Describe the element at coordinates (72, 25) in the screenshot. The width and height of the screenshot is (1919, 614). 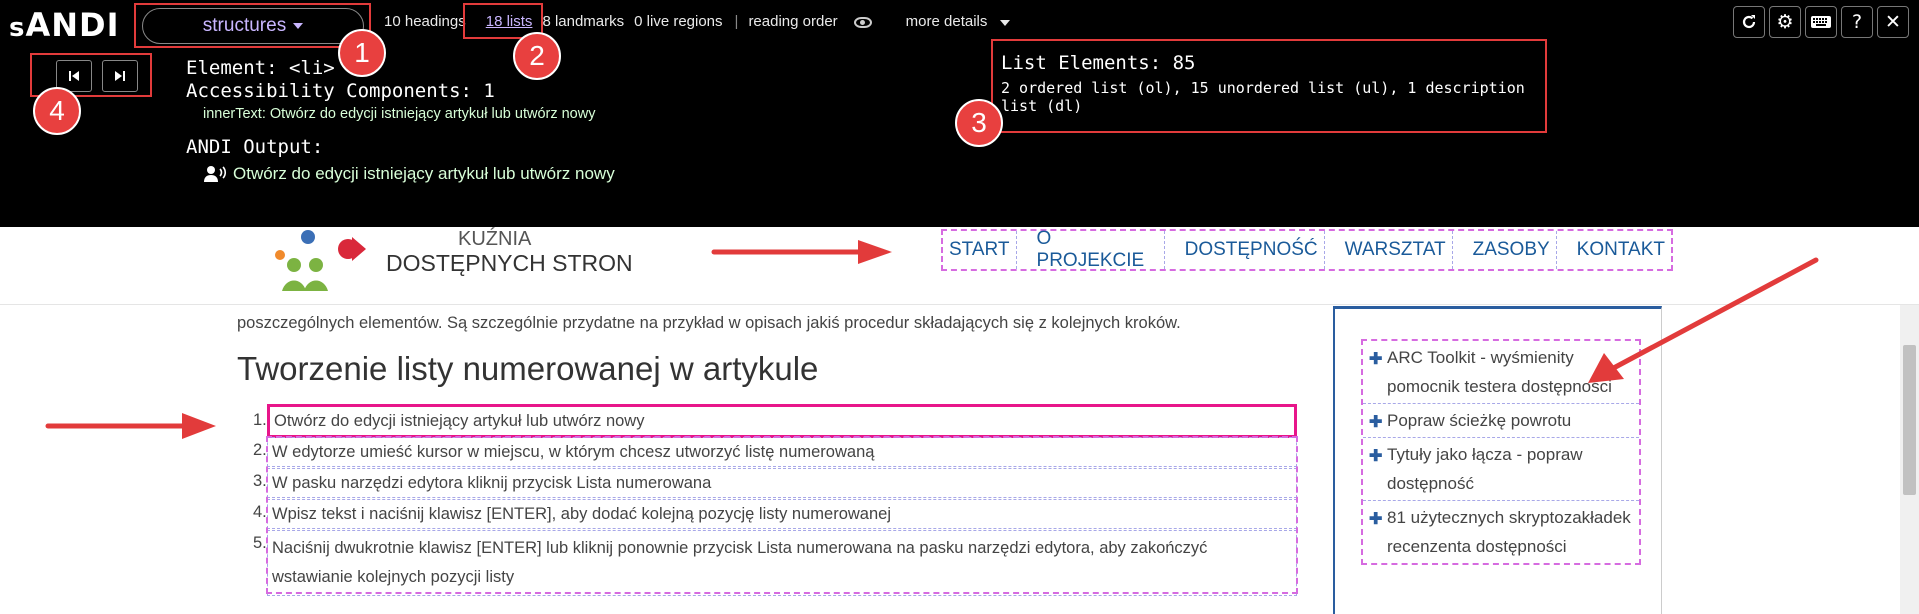
I see `andi-logo-main: ANDI` at that location.